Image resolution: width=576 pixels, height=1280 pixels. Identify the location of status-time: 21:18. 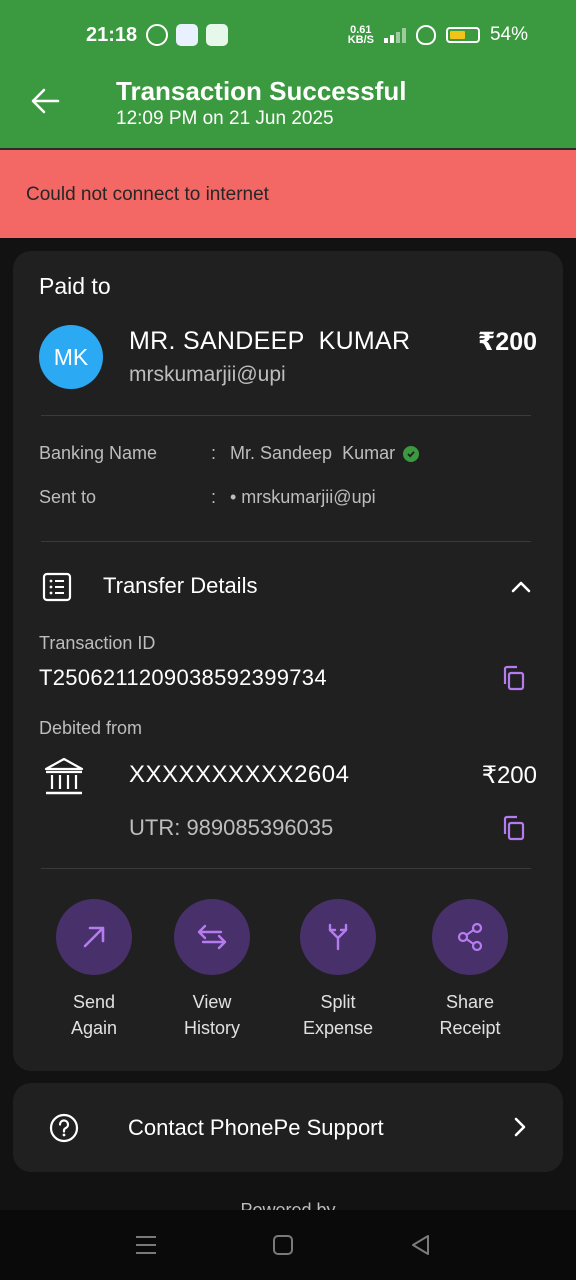
(112, 35).